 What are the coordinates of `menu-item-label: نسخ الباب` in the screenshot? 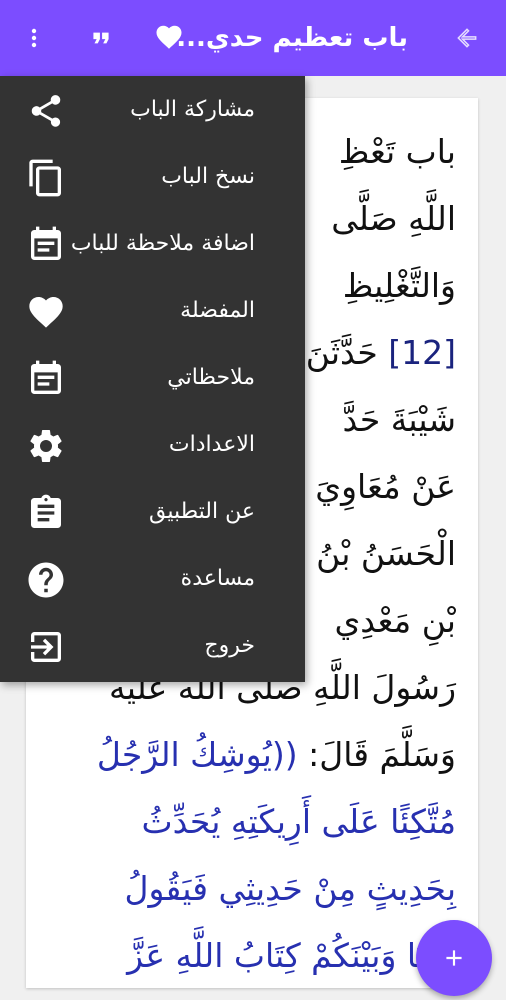 It's located at (208, 176).